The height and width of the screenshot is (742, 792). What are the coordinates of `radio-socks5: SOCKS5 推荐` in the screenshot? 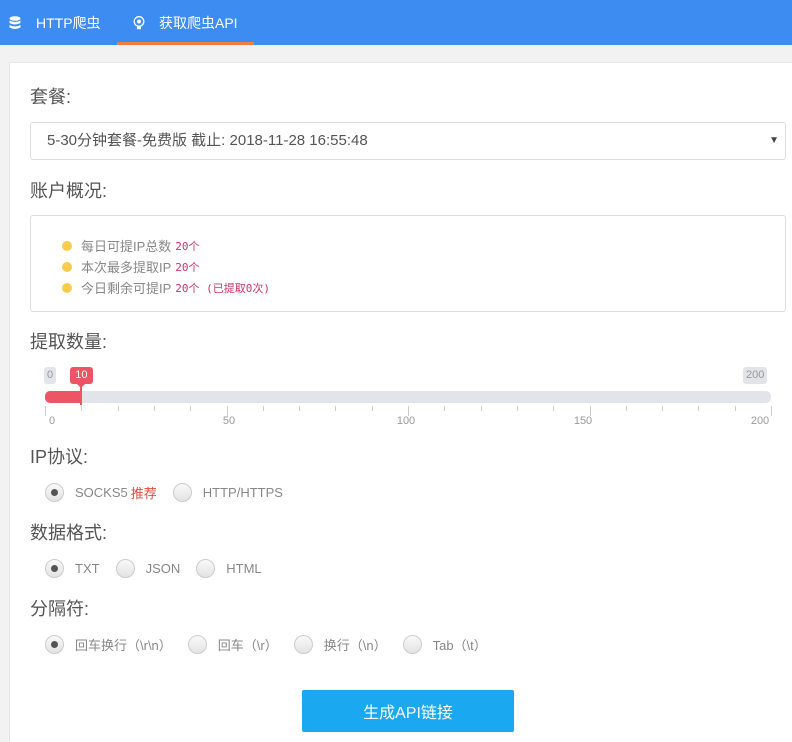 It's located at (101, 492).